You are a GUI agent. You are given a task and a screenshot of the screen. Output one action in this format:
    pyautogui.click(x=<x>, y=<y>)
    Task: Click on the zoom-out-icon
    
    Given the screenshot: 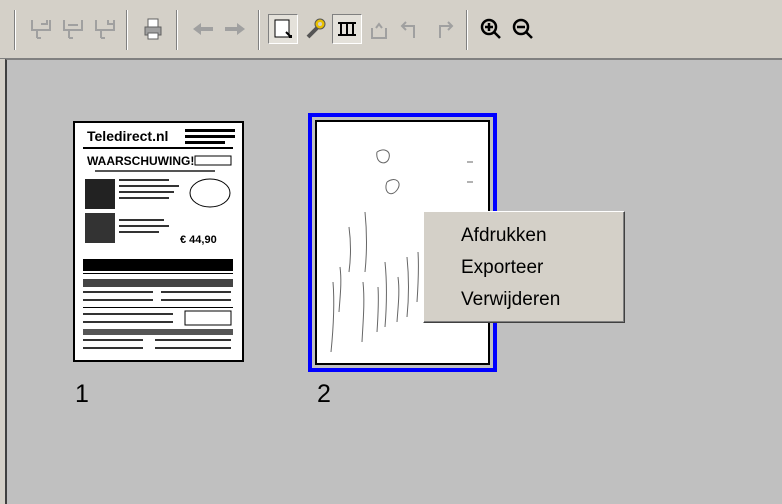 What is the action you would take?
    pyautogui.click(x=523, y=29)
    